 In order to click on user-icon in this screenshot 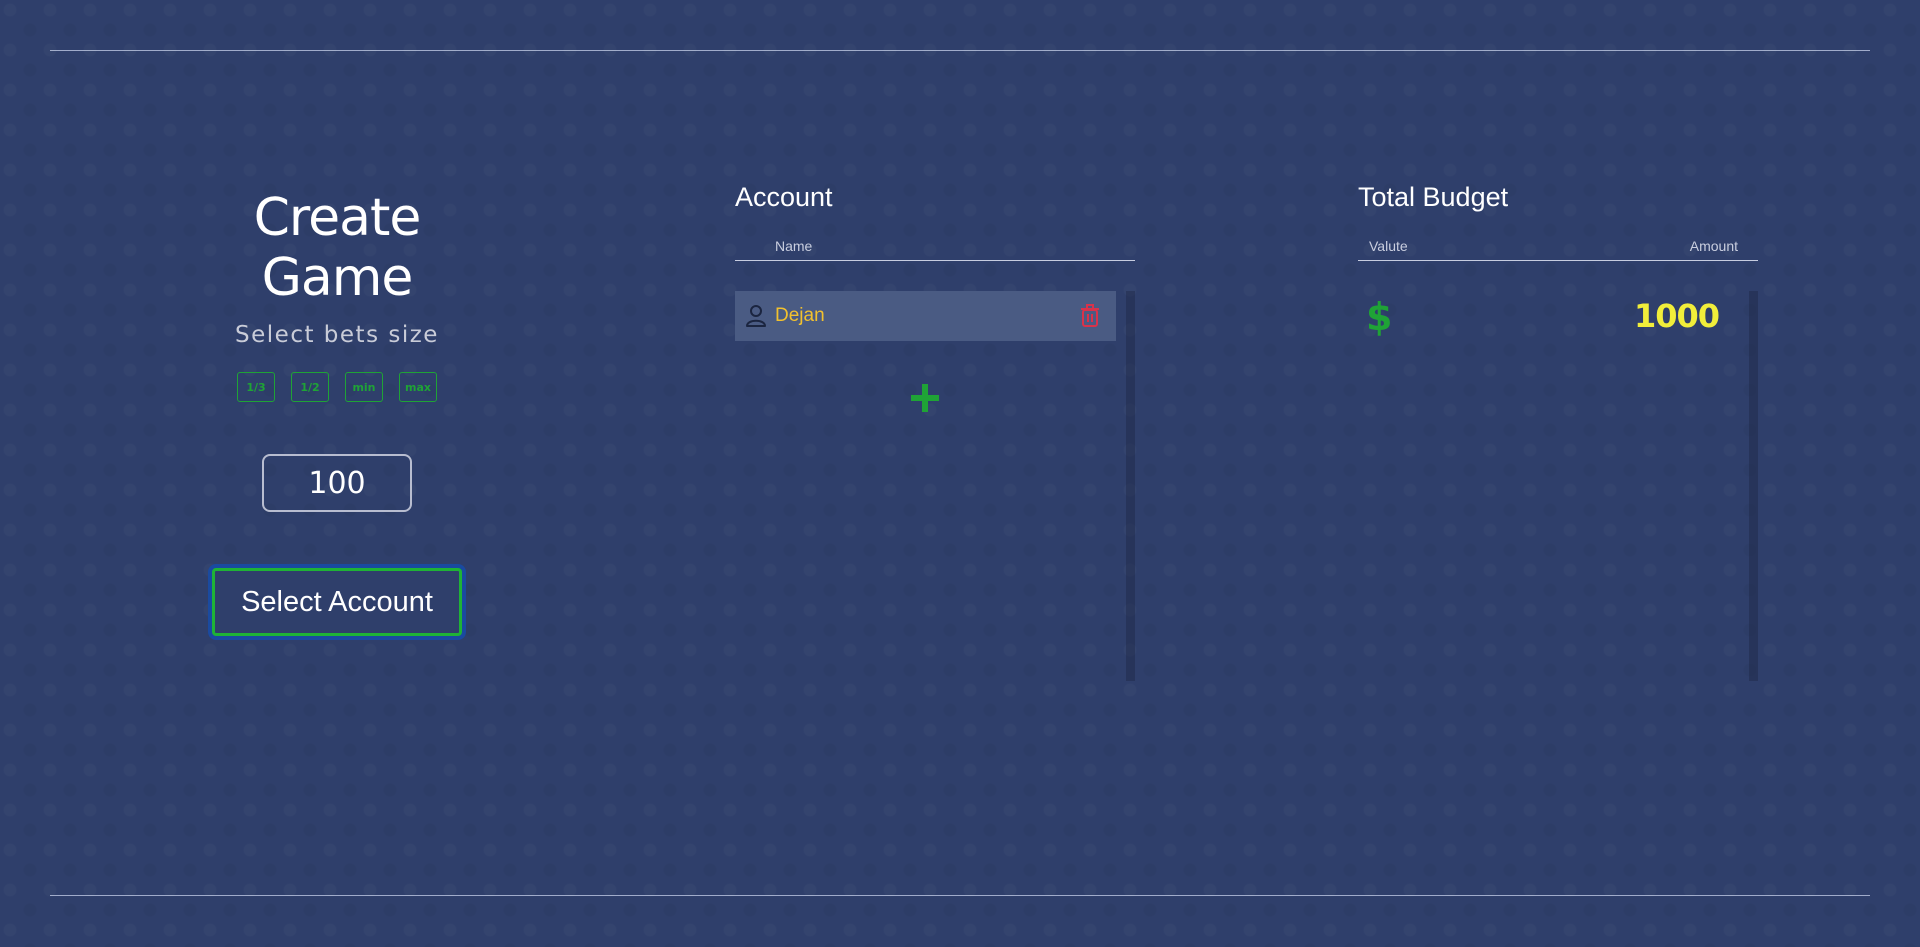, I will do `click(756, 316)`.